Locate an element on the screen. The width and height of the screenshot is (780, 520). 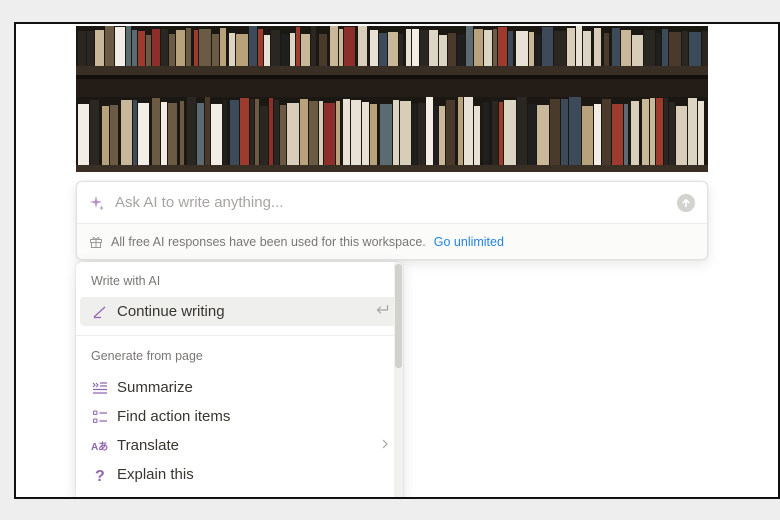
menu-item-label: Summarize is located at coordinates (155, 387).